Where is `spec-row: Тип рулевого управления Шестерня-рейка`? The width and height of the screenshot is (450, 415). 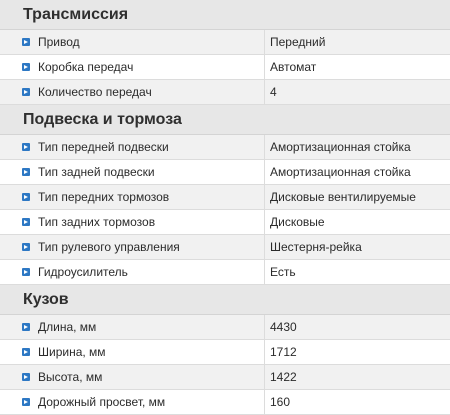 spec-row: Тип рулевого управления Шестерня-рейка is located at coordinates (225, 247).